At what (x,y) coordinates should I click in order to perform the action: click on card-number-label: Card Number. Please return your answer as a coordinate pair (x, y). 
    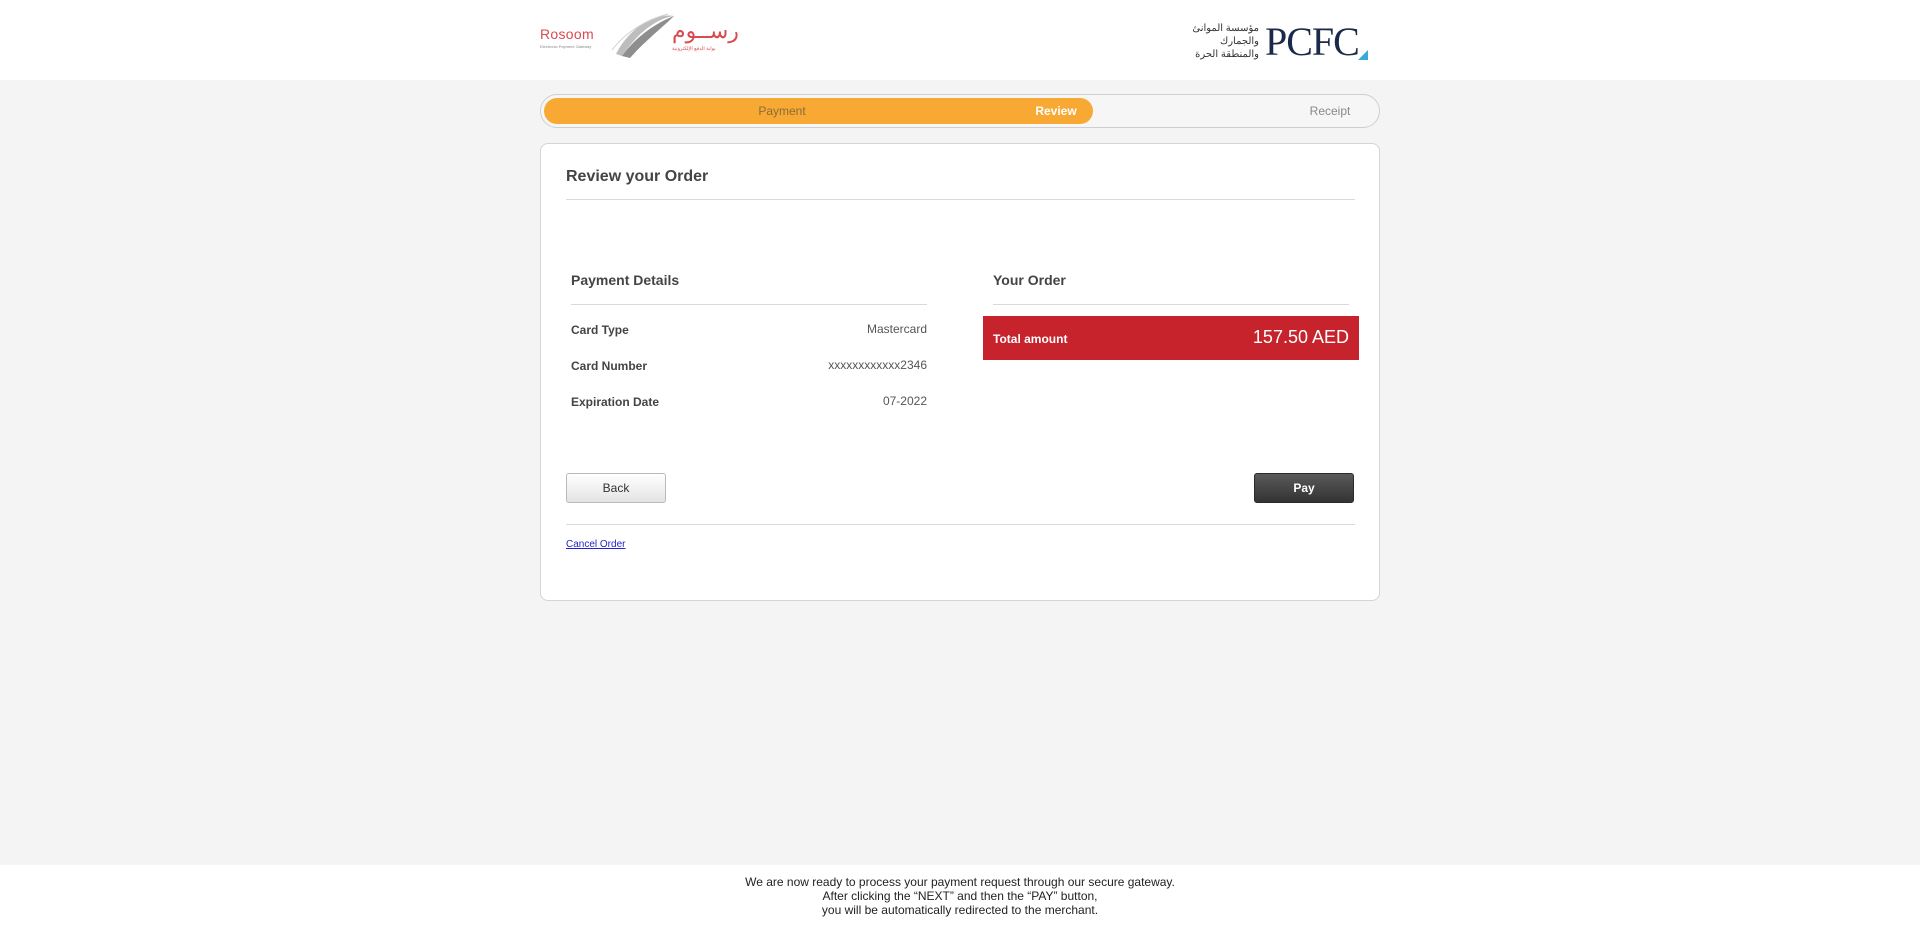
    Looking at the image, I should click on (609, 366).